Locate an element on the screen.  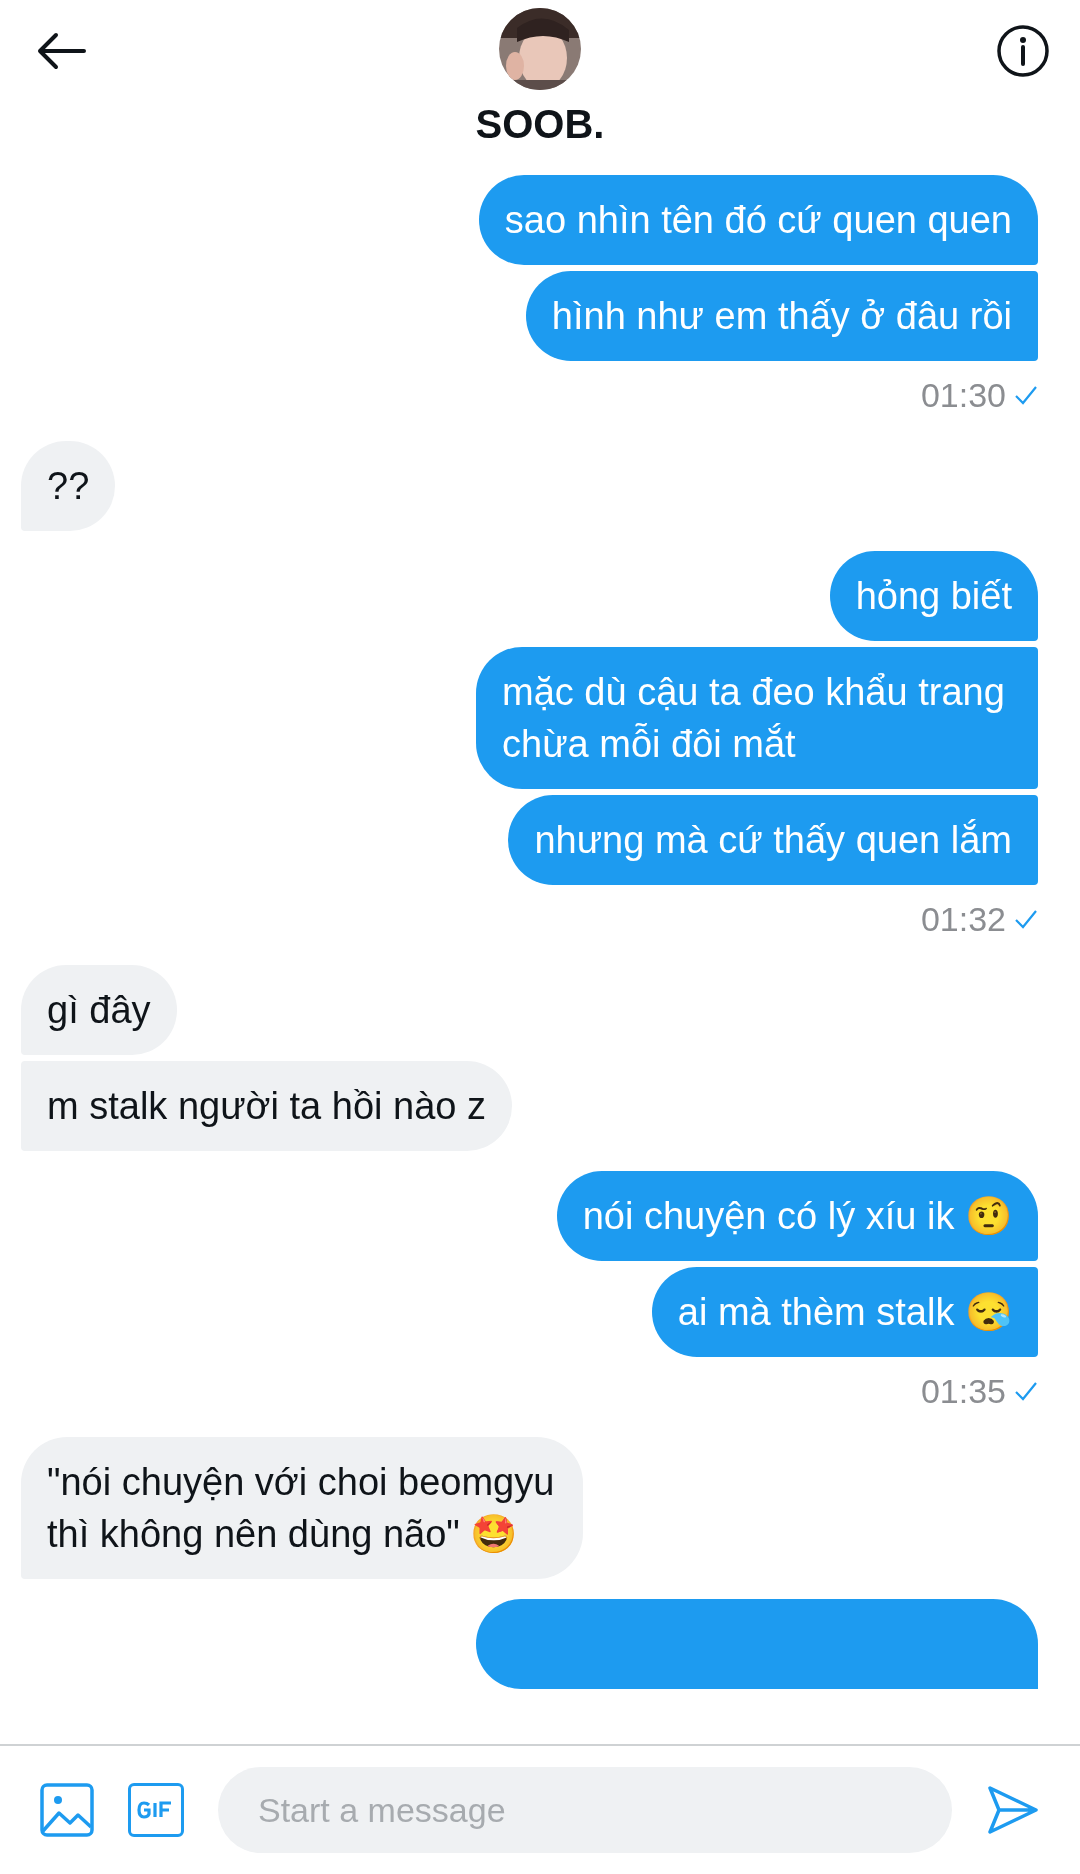
image-icon is located at coordinates (67, 1810).